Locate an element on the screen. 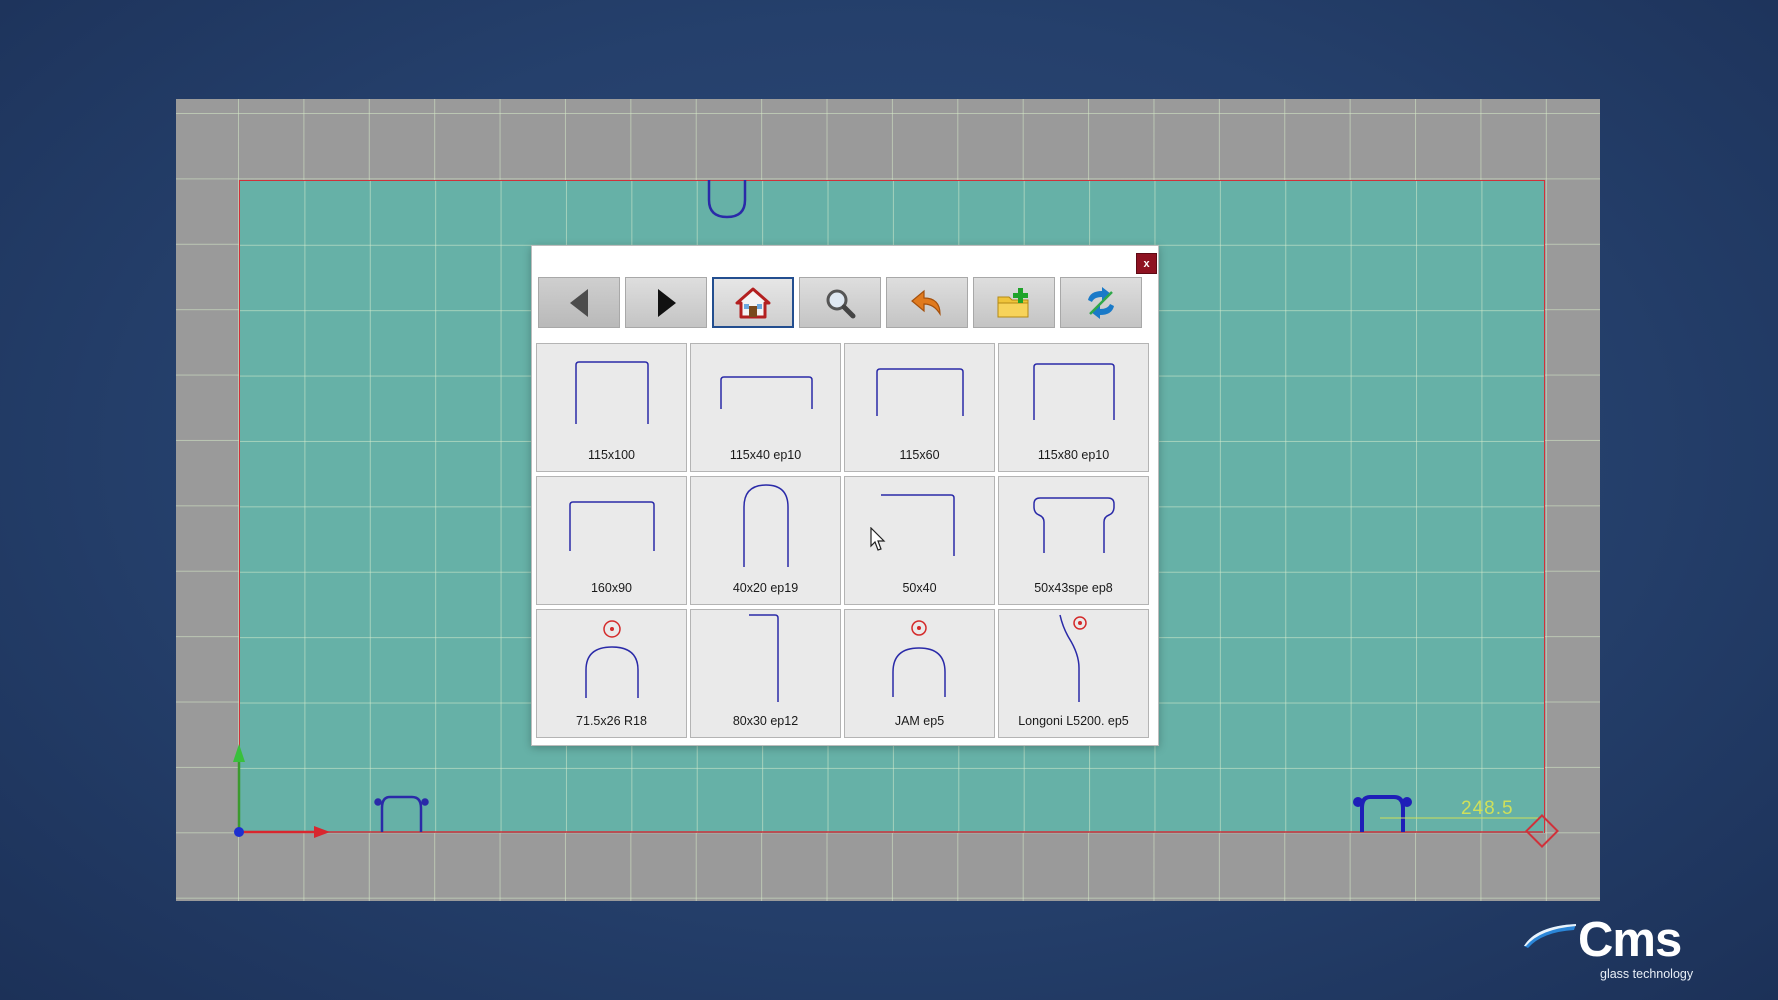  home-button is located at coordinates (753, 302).